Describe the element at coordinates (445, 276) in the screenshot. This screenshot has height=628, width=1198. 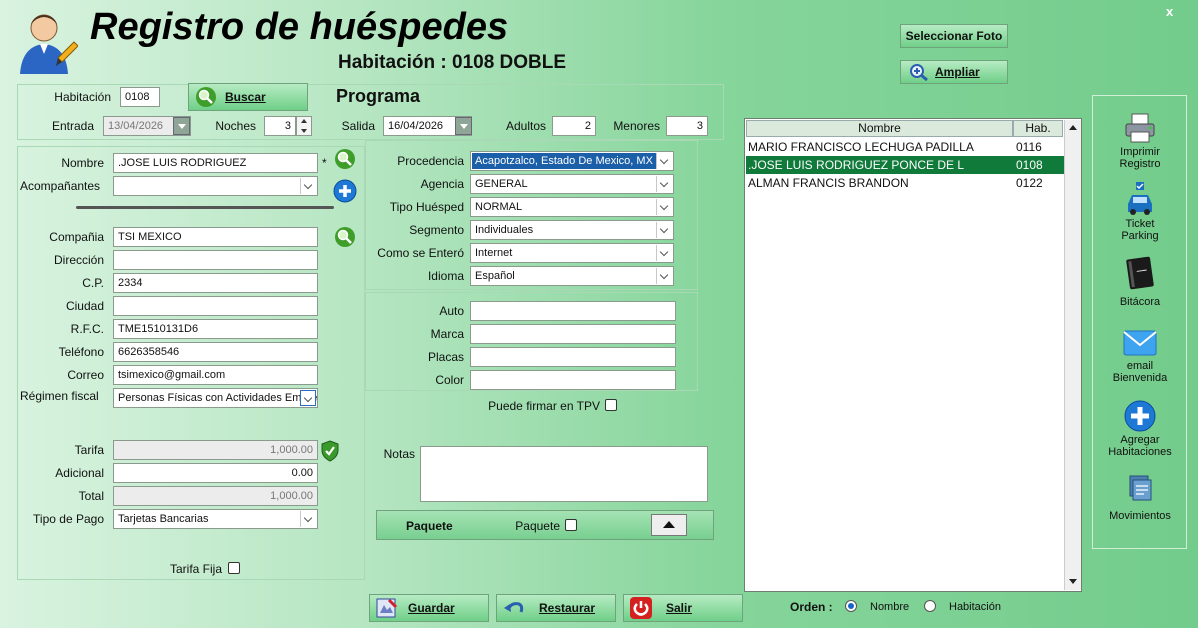
I see `idioma-label: Idioma` at that location.